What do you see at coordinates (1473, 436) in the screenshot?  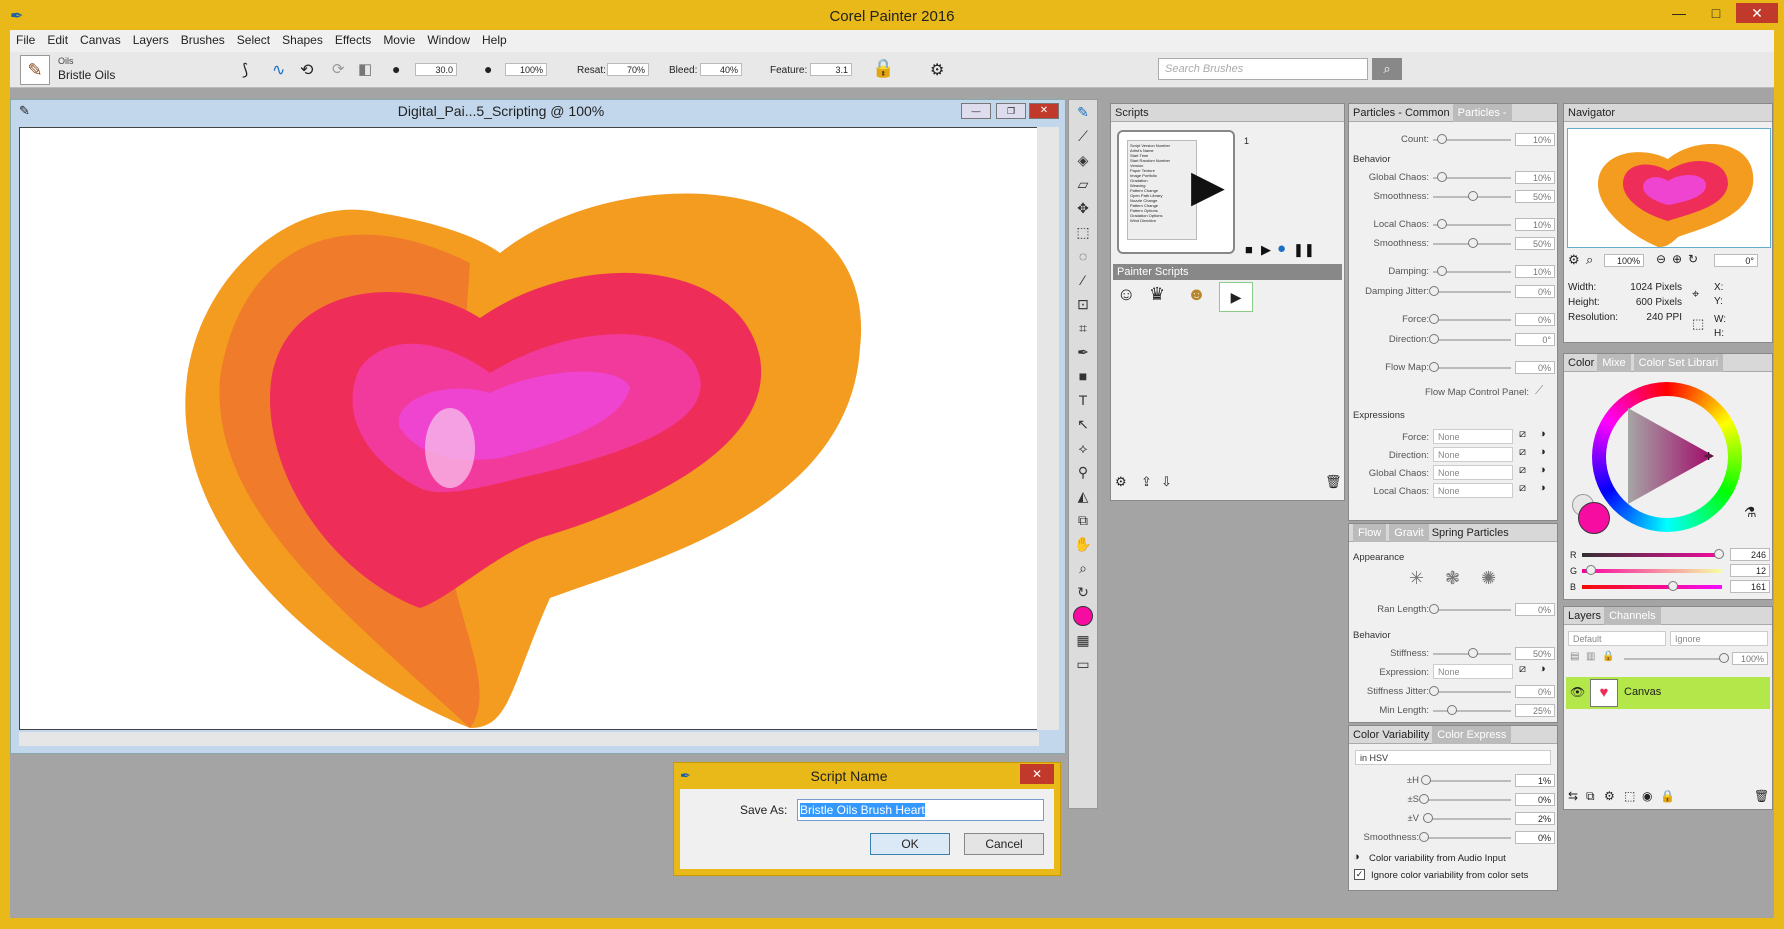 I see `expr-force-select: None` at bounding box center [1473, 436].